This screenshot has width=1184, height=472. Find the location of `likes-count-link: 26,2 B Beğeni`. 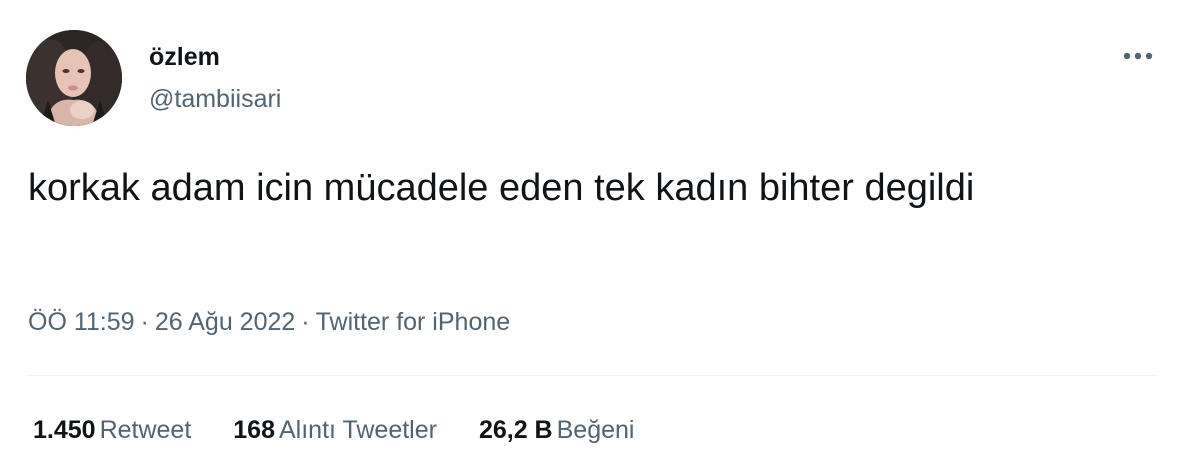

likes-count-link: 26,2 B Beğeni is located at coordinates (557, 430).